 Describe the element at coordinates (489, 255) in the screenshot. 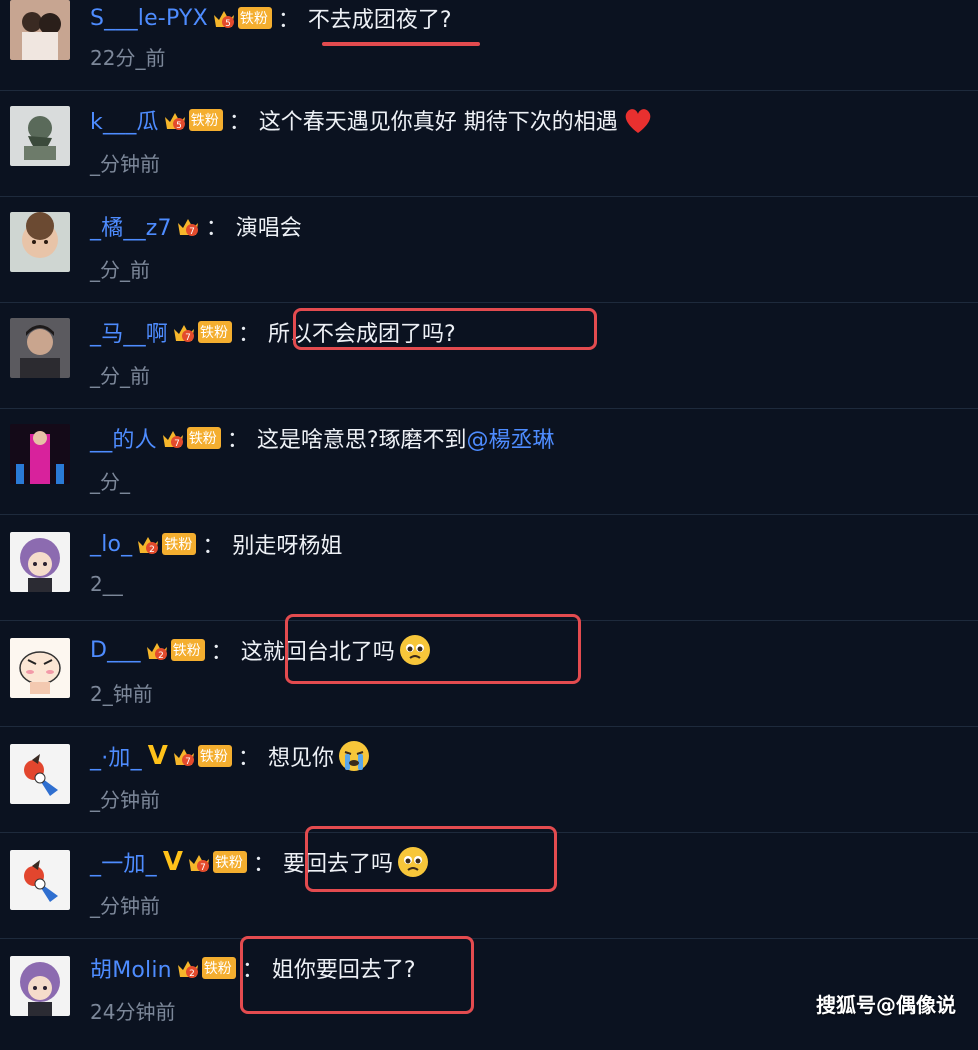

I see `comment-item: _橘__z7 7 ： 演唱会 _分_前` at that location.